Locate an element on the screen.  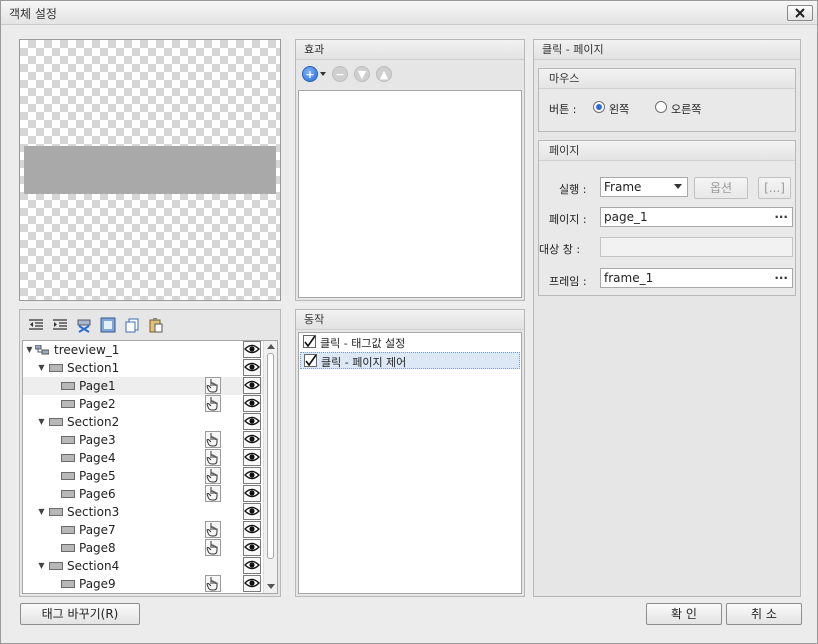
tree-row: Page9 is located at coordinates (143, 584).